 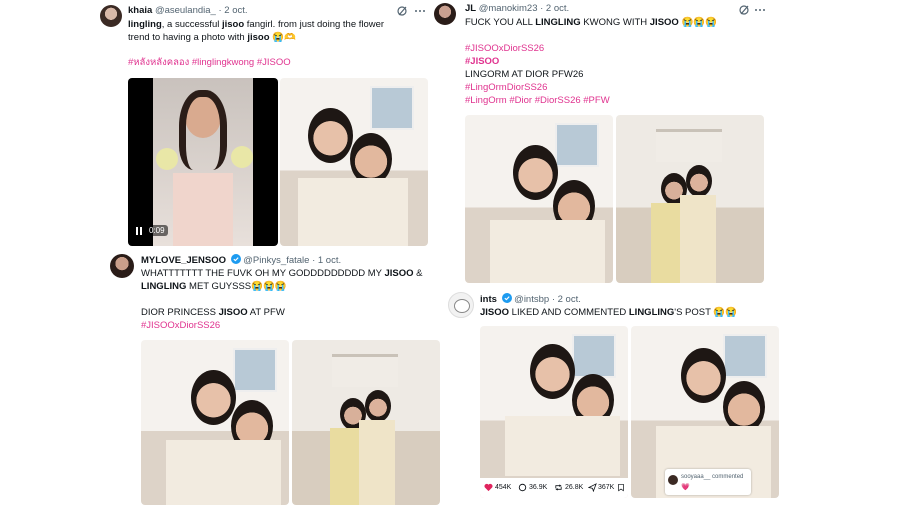 What do you see at coordinates (621, 487) in the screenshot?
I see `bookmark-icon` at bounding box center [621, 487].